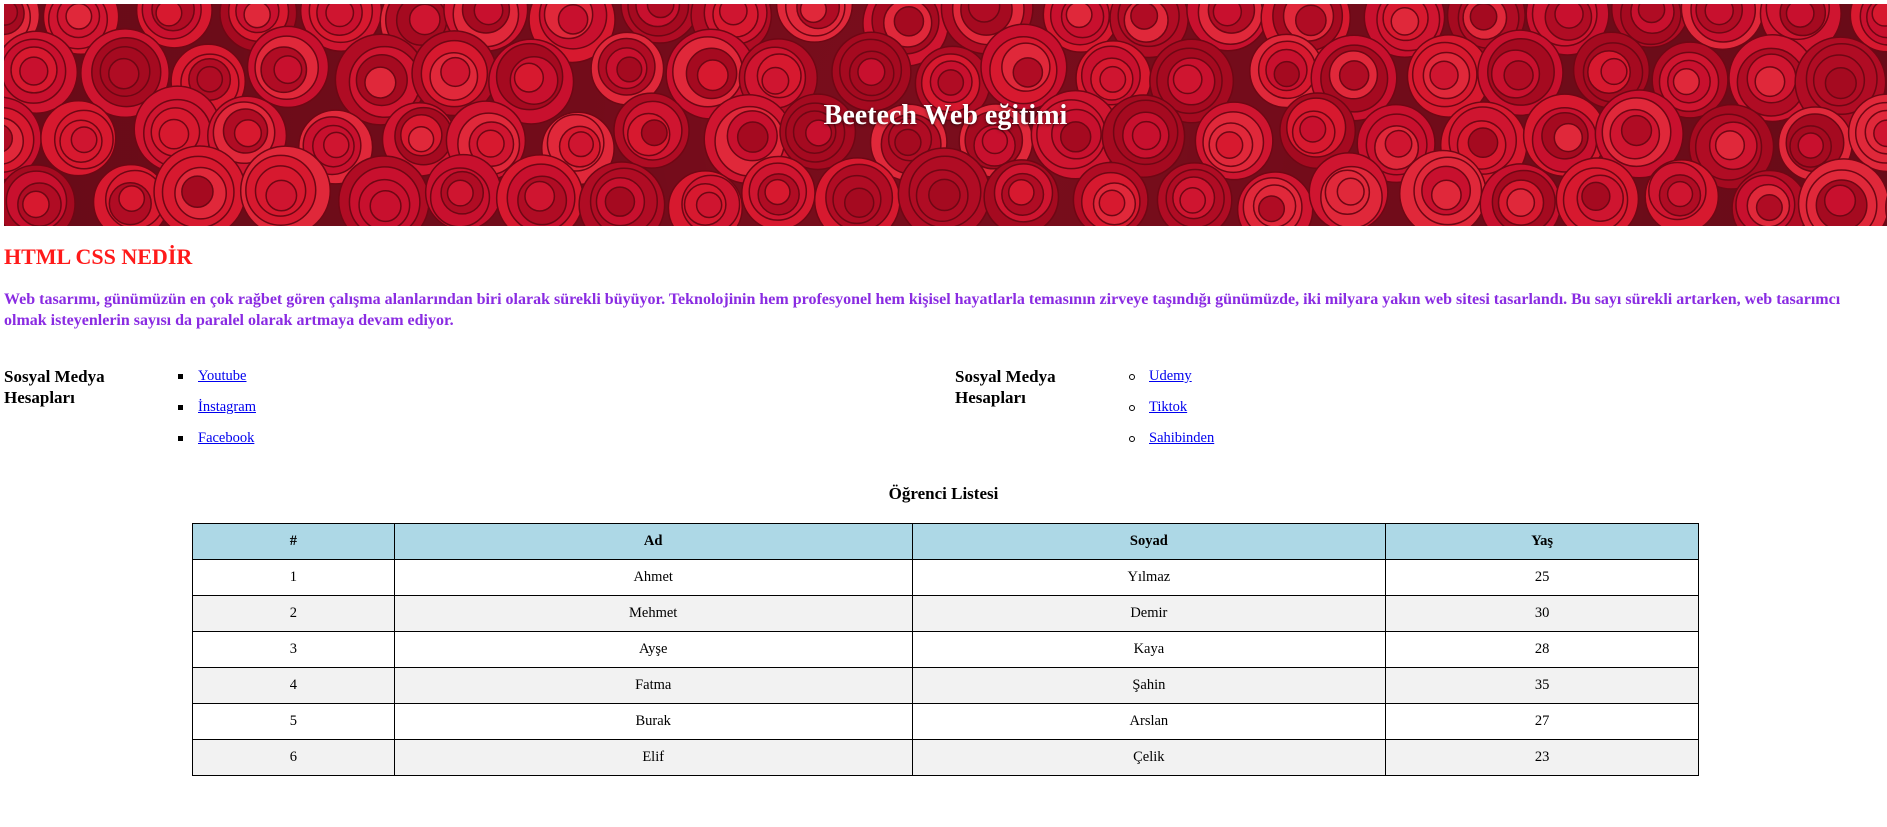  What do you see at coordinates (1542, 577) in the screenshot?
I see `table-cell: 25` at bounding box center [1542, 577].